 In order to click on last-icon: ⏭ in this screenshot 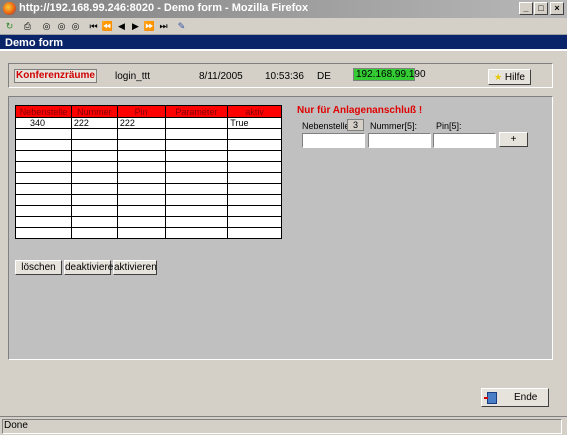, I will do `click(163, 26)`.